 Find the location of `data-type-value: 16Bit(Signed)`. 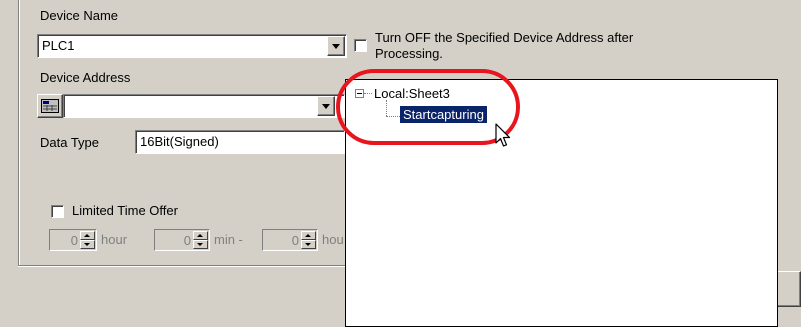

data-type-value: 16Bit(Signed) is located at coordinates (179, 141).